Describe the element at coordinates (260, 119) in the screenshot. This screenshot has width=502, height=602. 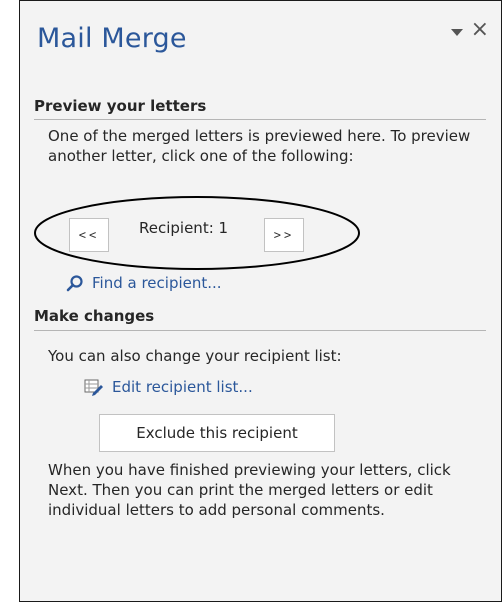
I see `preview-divider` at that location.